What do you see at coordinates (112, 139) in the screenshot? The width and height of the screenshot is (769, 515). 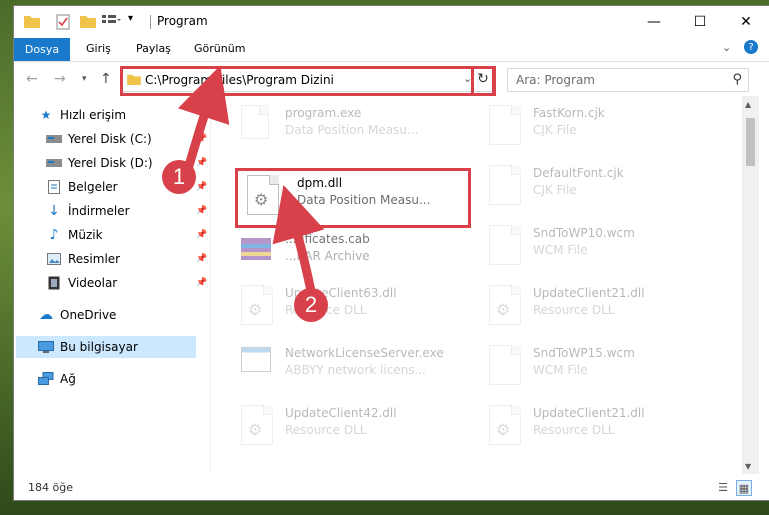 I see `sidebar-item-disk-c: Yerel Disk (C:) 📌` at bounding box center [112, 139].